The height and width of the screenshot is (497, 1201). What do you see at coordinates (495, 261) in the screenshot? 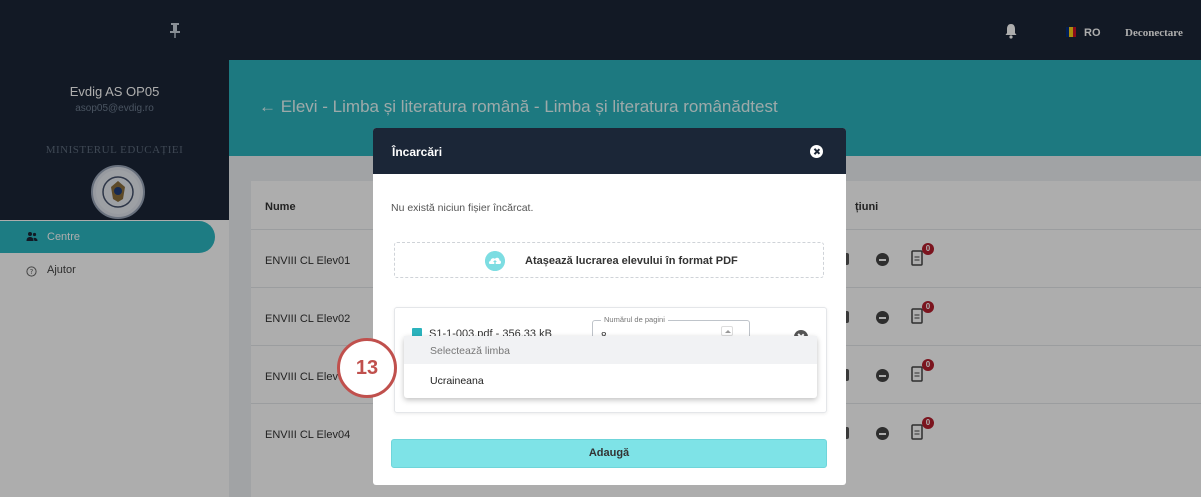
I see `cloud-upload-icon` at bounding box center [495, 261].